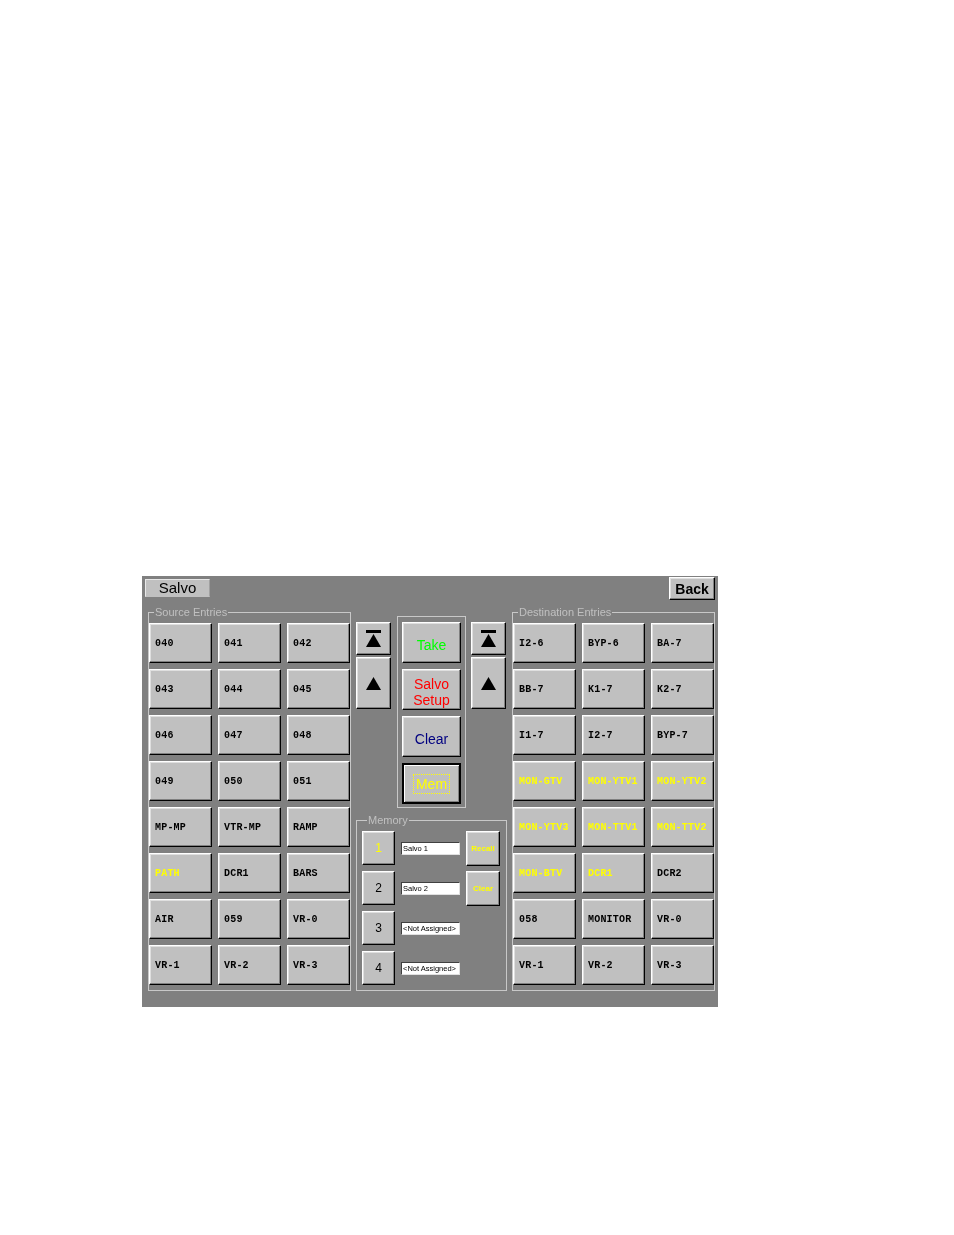 The height and width of the screenshot is (1235, 954). What do you see at coordinates (180, 781) in the screenshot?
I see `source-entry-button: 049` at bounding box center [180, 781].